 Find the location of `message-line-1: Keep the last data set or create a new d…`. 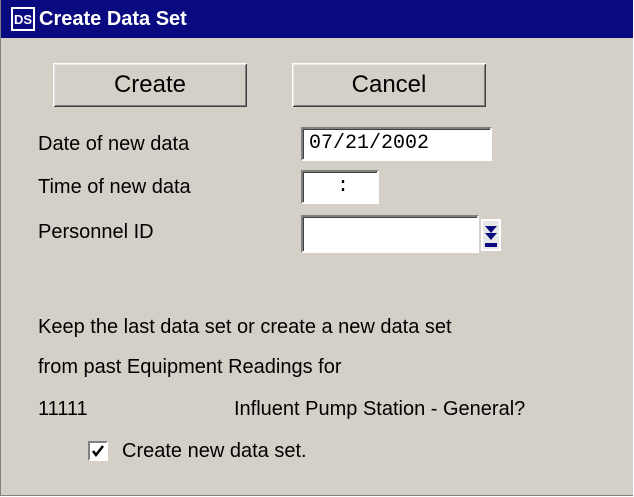

message-line-1: Keep the last data set or create a new d… is located at coordinates (245, 327).